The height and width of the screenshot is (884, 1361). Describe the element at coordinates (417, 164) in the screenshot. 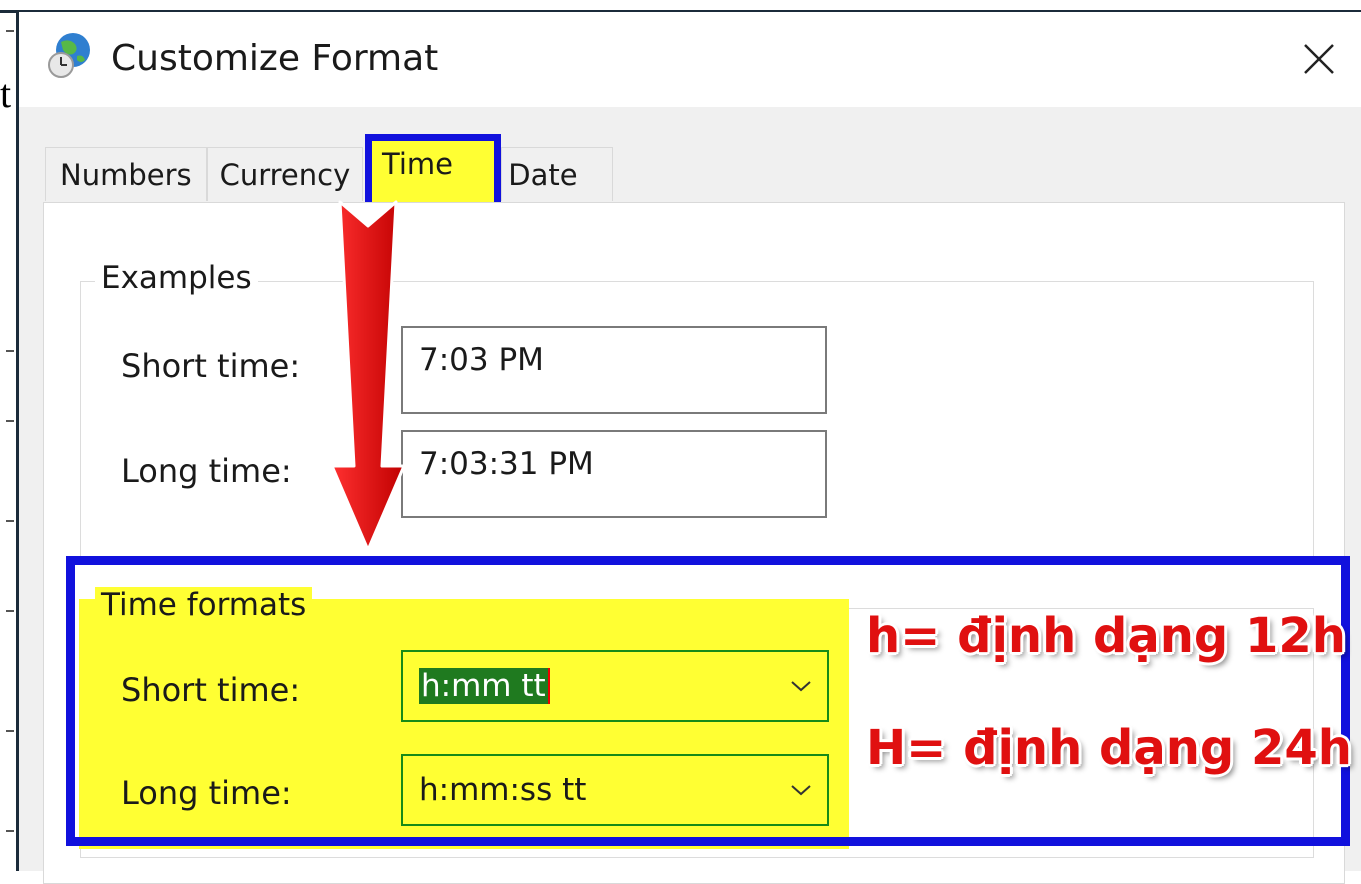

I see `tab-time-label: Time` at that location.